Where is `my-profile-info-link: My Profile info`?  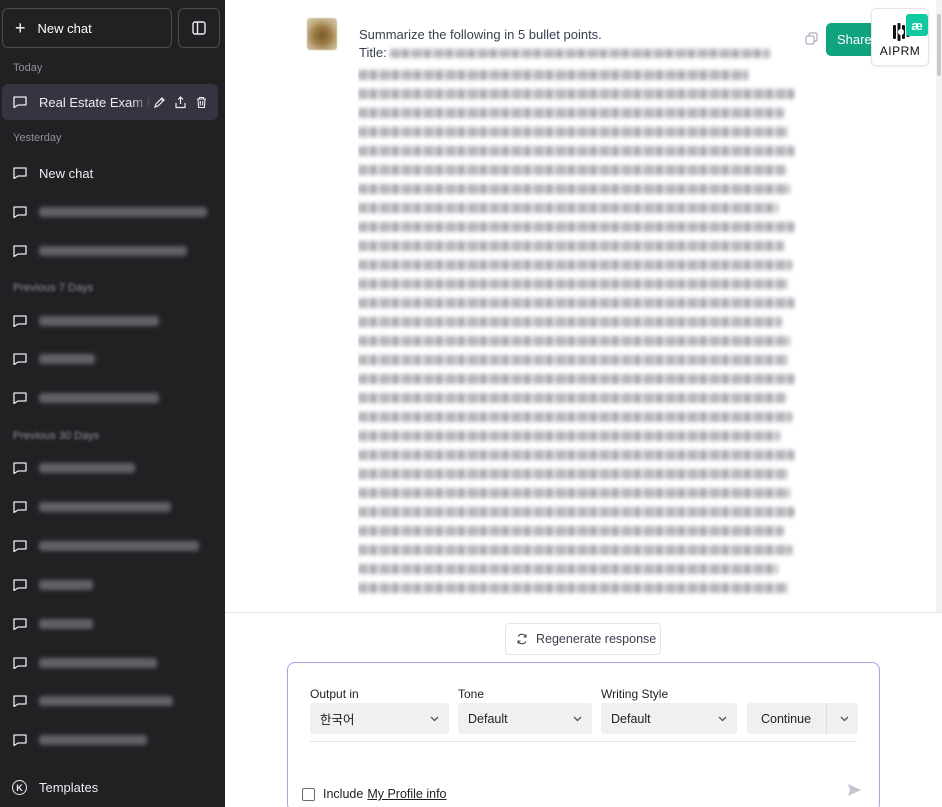 my-profile-info-link: My Profile info is located at coordinates (406, 794).